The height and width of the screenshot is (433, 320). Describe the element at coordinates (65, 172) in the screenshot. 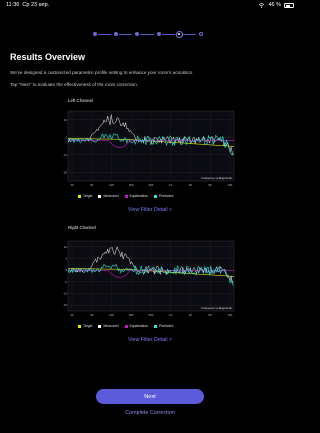

I see `y-tick-label: -20` at that location.